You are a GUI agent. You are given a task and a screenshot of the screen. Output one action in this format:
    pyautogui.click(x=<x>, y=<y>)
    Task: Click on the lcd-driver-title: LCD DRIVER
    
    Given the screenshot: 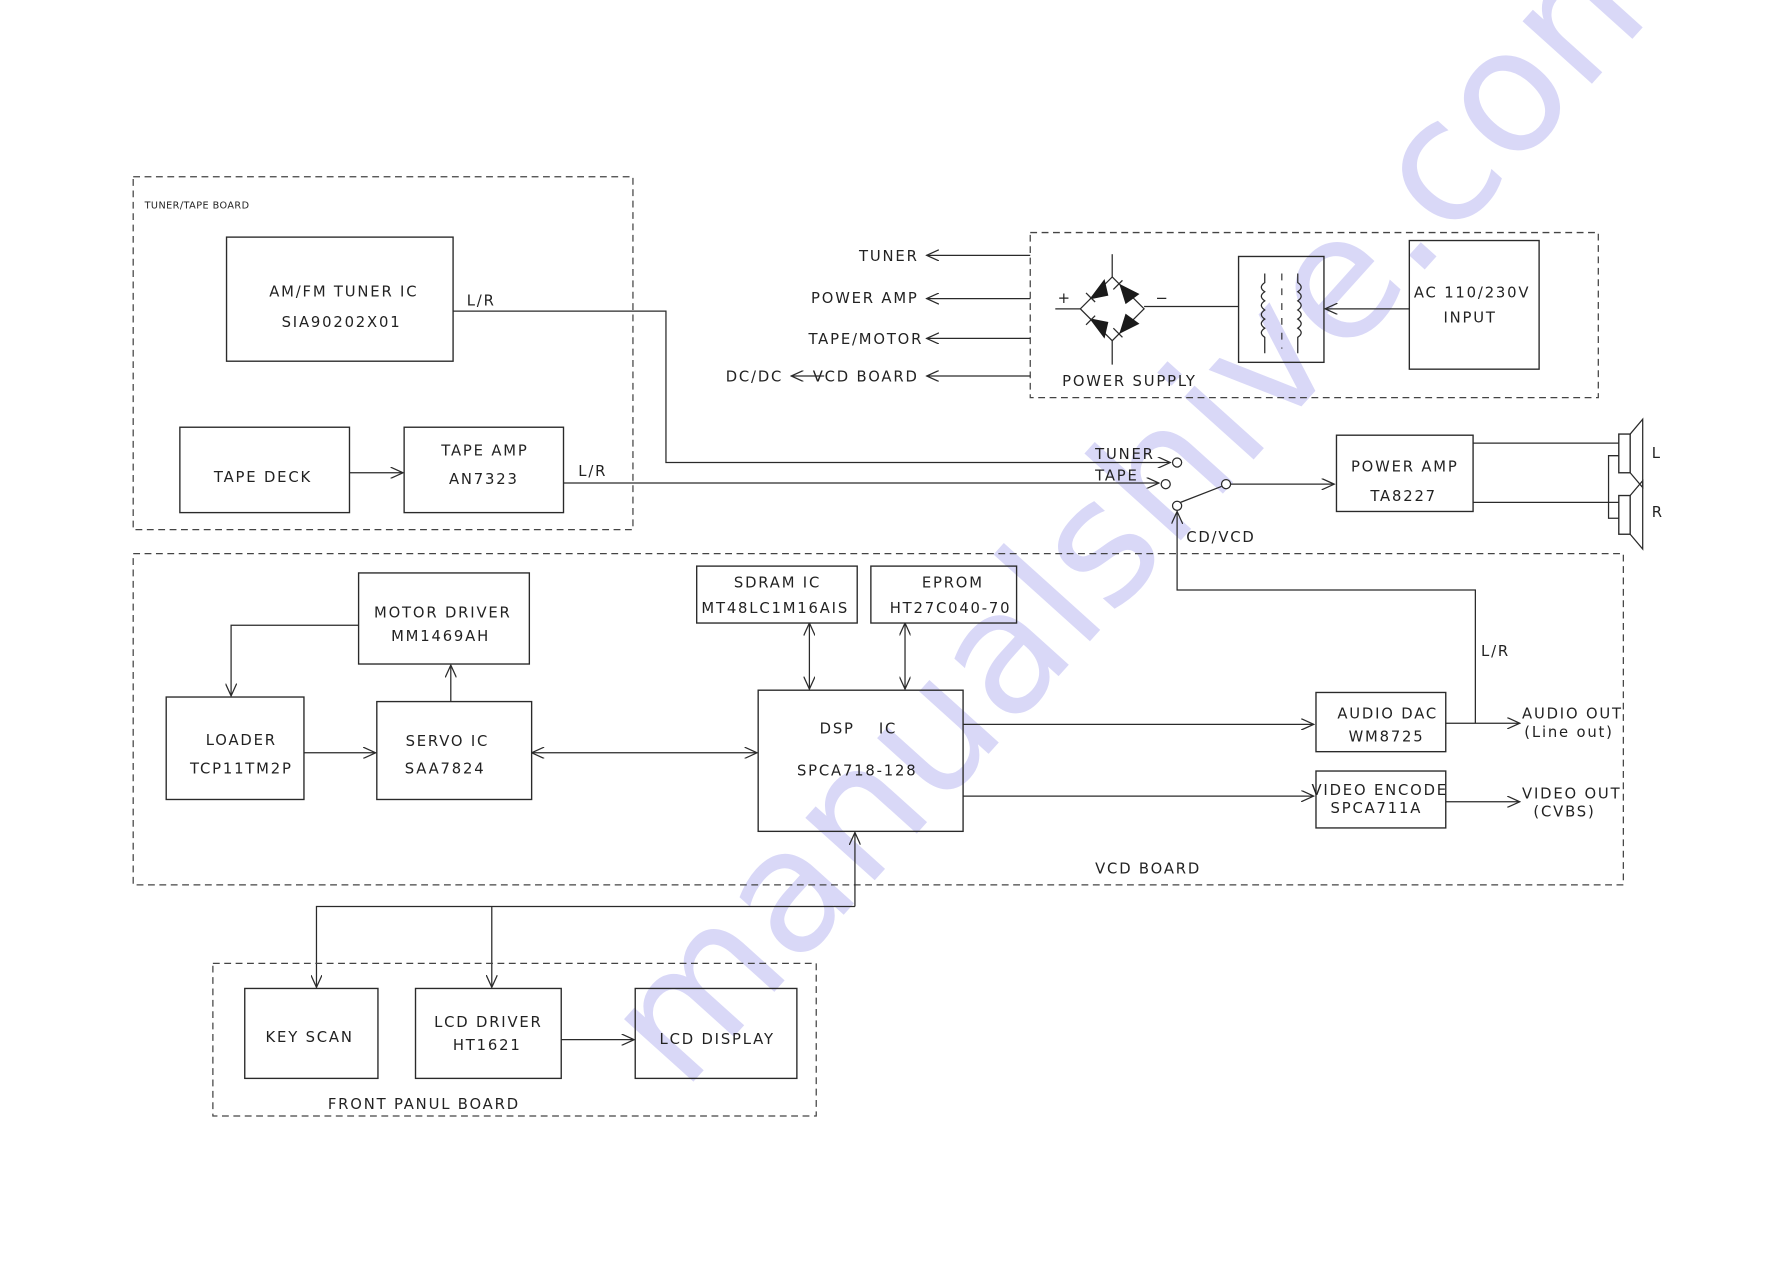 What is the action you would take?
    pyautogui.click(x=488, y=1022)
    